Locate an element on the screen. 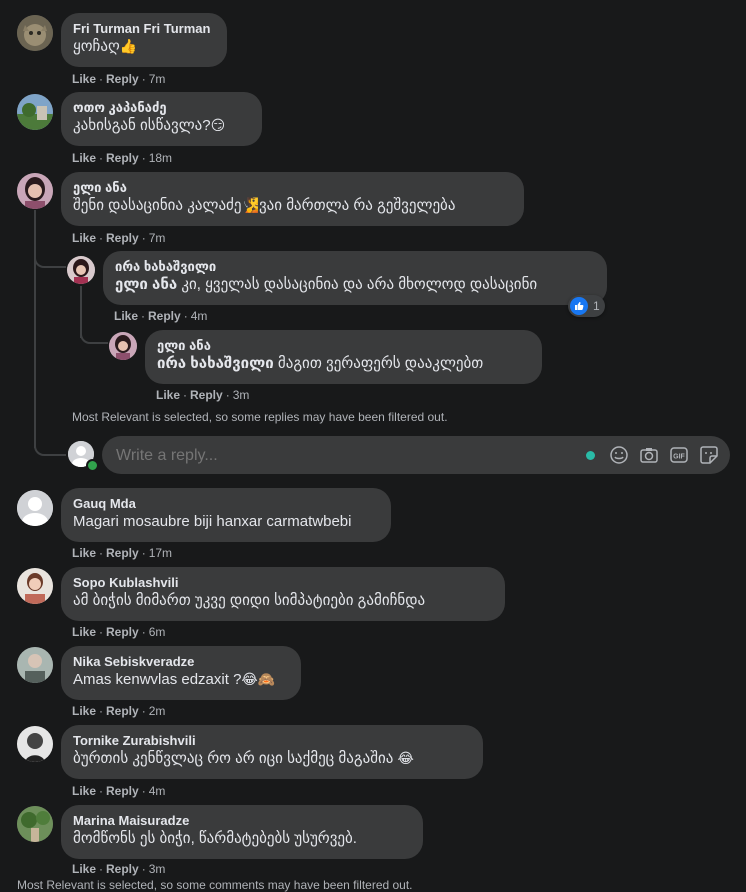  comment-time: 17m is located at coordinates (160, 553).